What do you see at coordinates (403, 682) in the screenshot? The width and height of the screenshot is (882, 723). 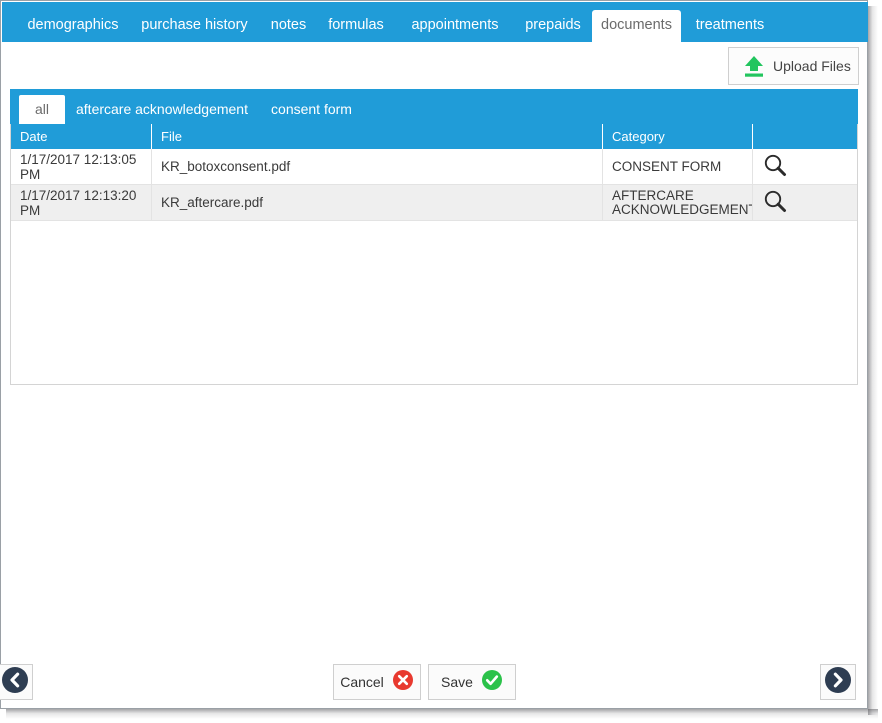 I see `red-x-circle-icon` at bounding box center [403, 682].